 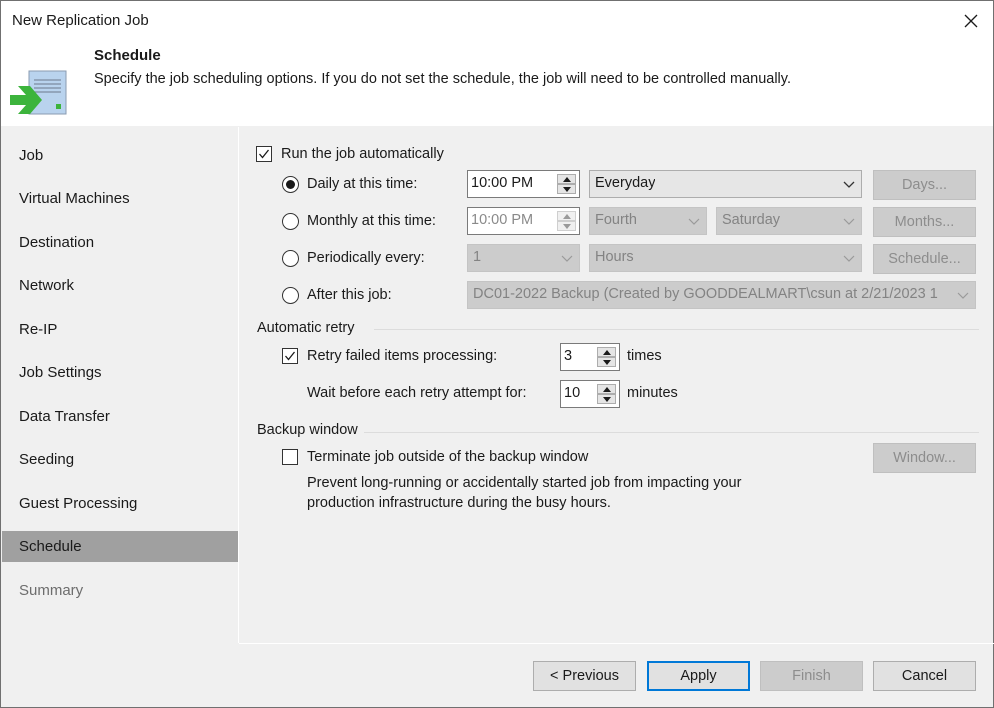 I want to click on after-job-radio, so click(x=290, y=295).